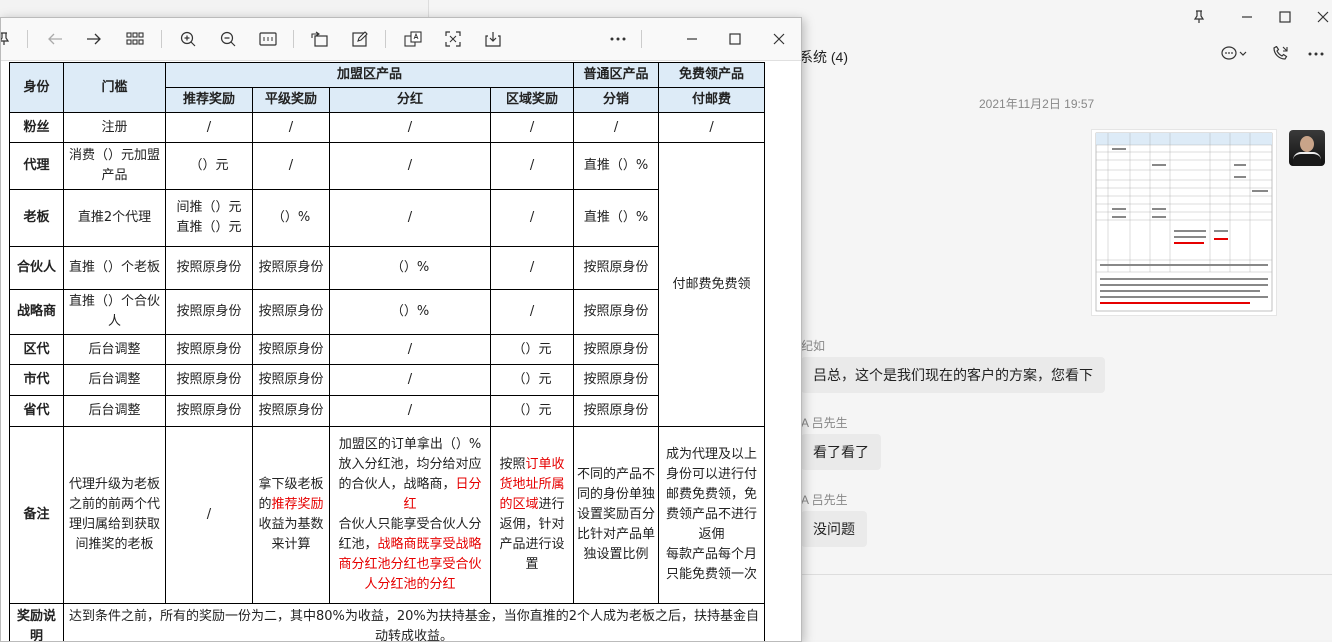 The height and width of the screenshot is (642, 1332). I want to click on message-bubble: 看了看了, so click(841, 452).